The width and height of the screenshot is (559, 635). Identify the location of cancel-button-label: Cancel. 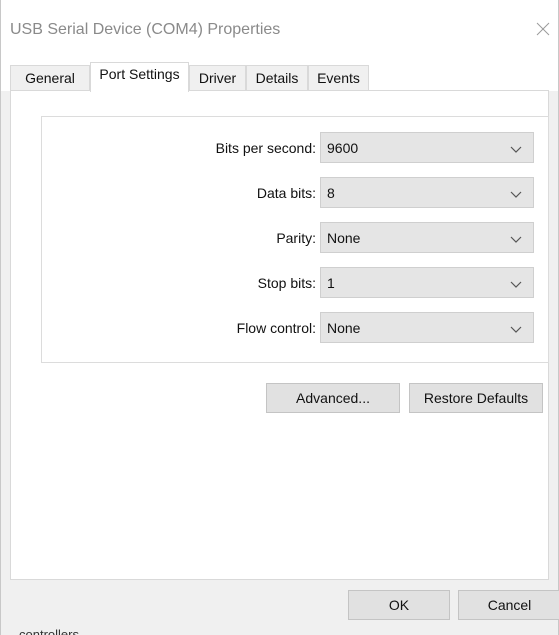
(509, 605).